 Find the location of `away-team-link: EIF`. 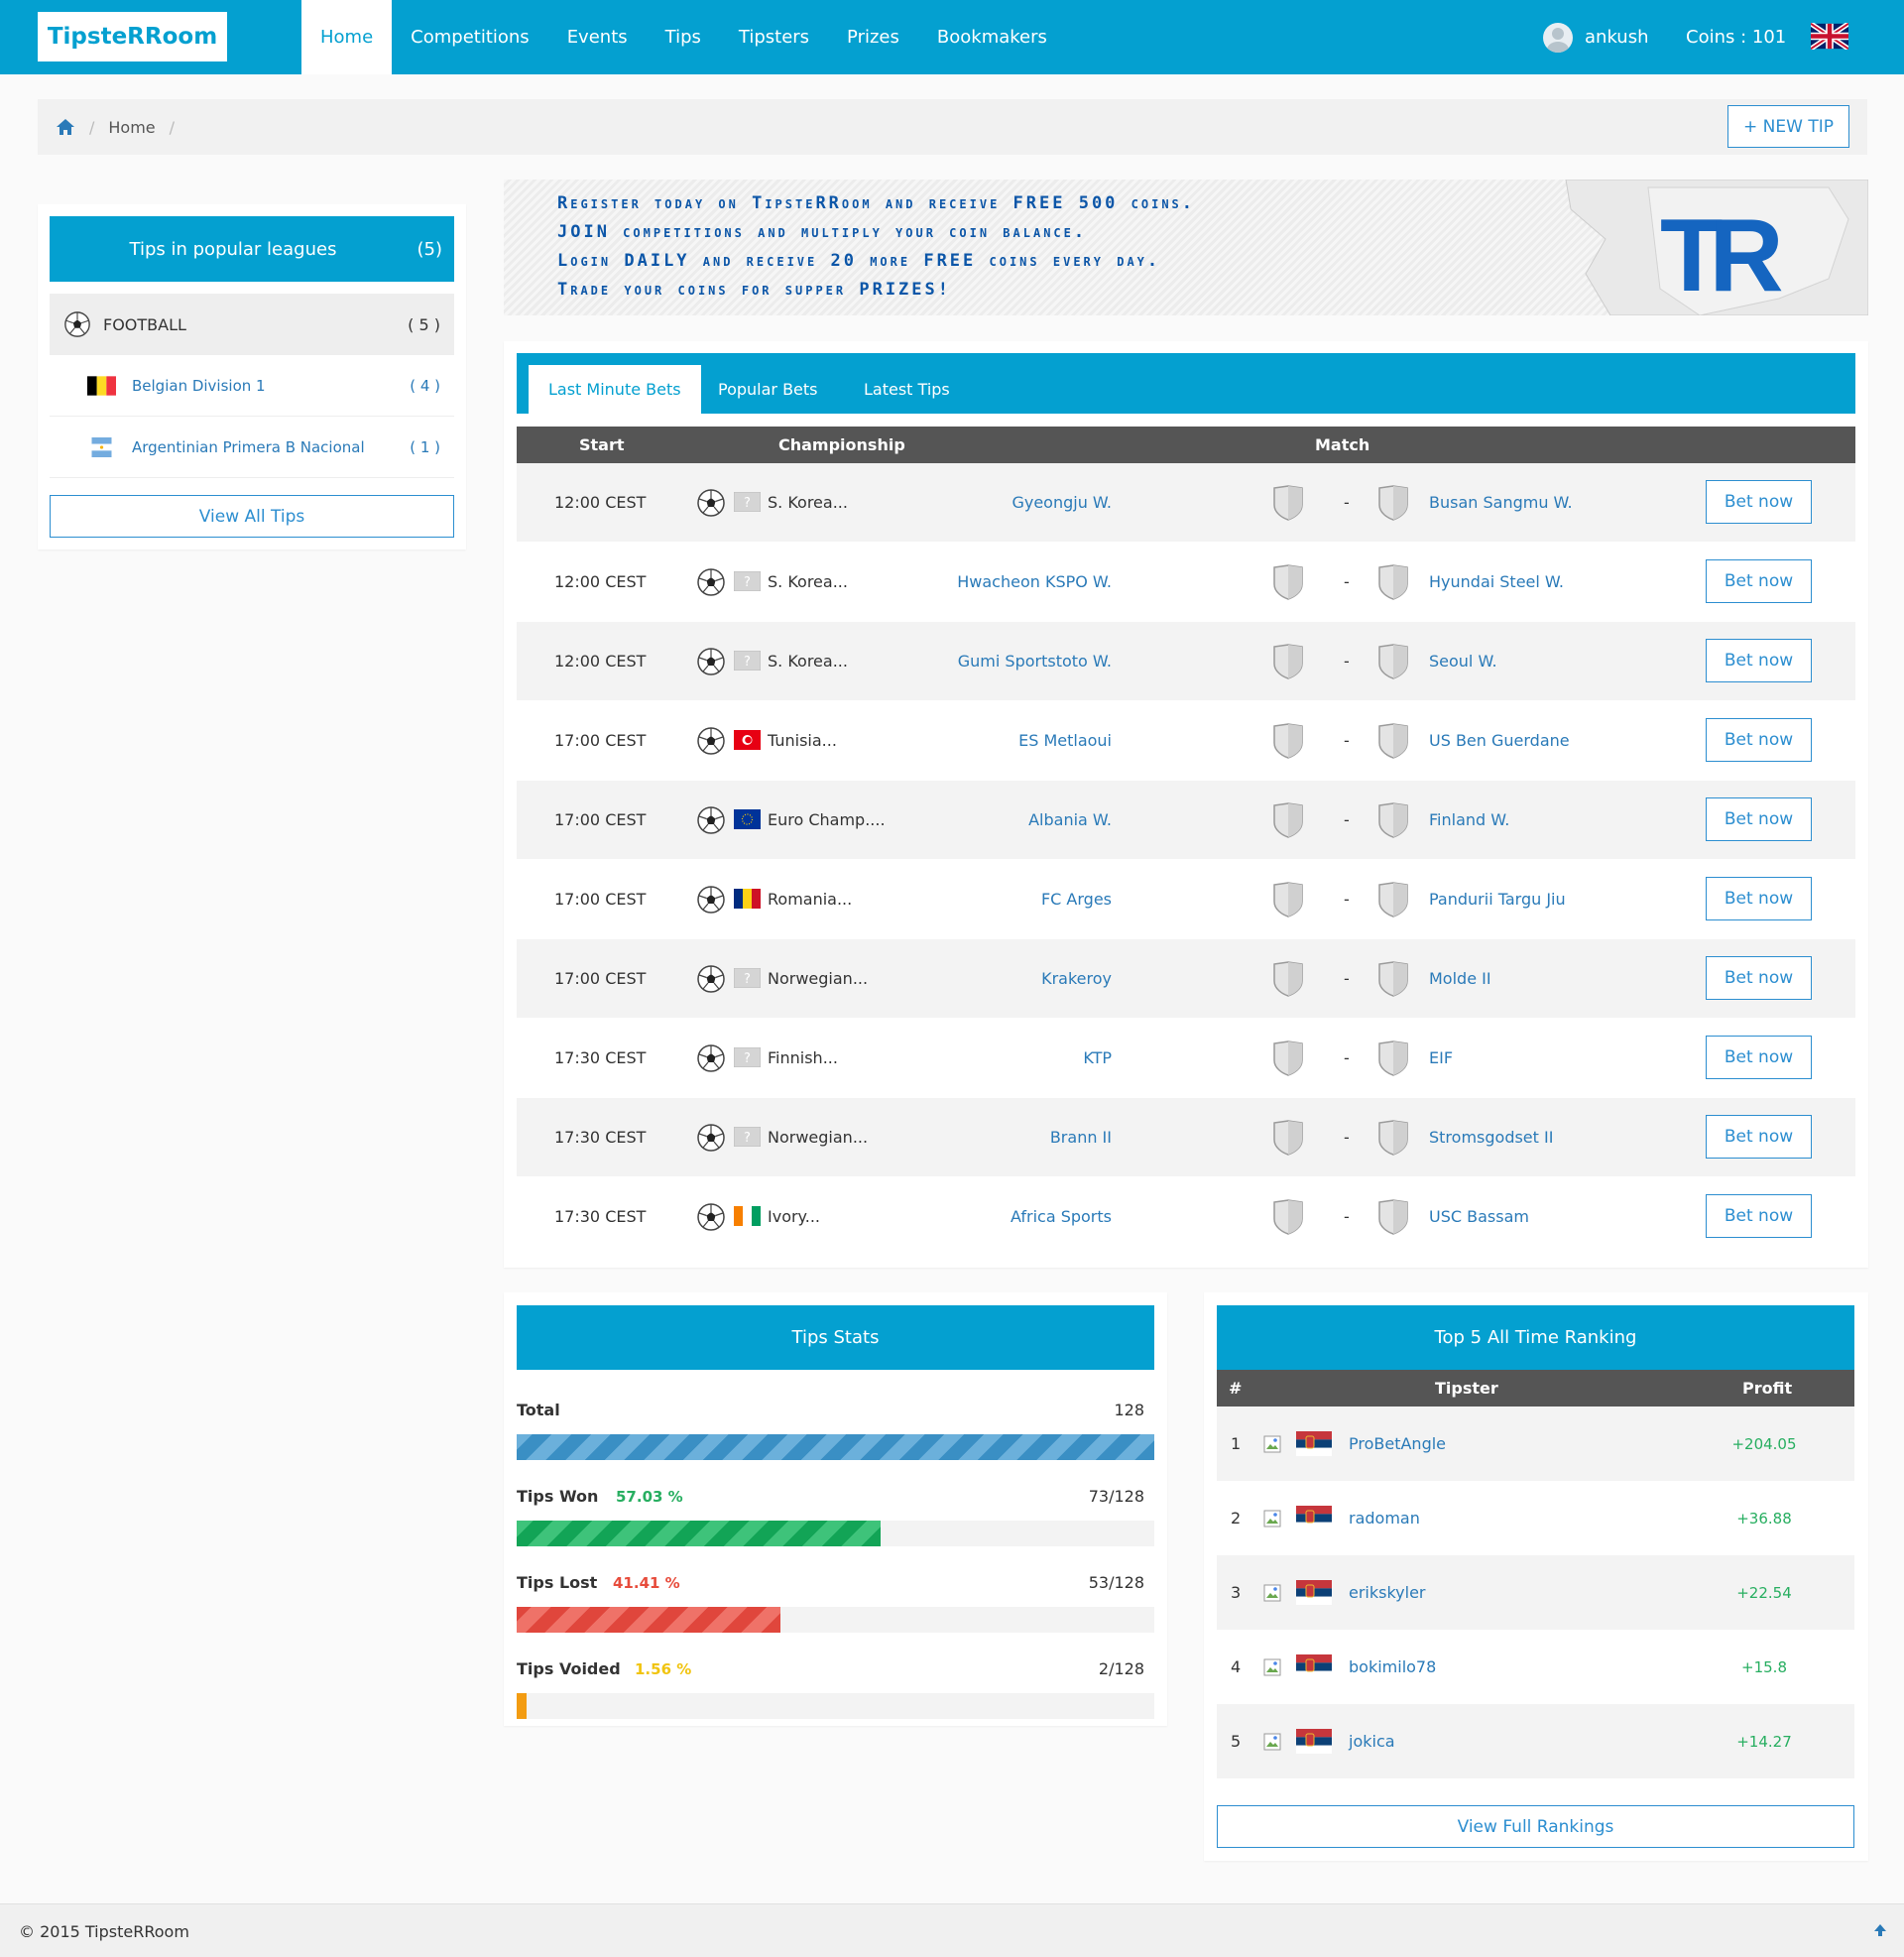

away-team-link: EIF is located at coordinates (1441, 1058).